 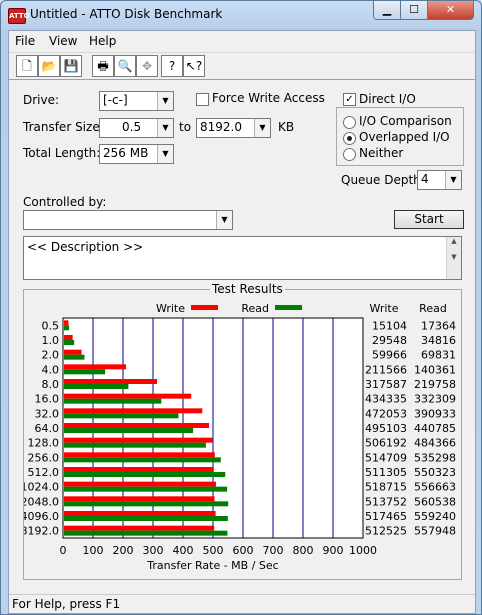 I want to click on drive-value: [-c-], so click(x=115, y=100).